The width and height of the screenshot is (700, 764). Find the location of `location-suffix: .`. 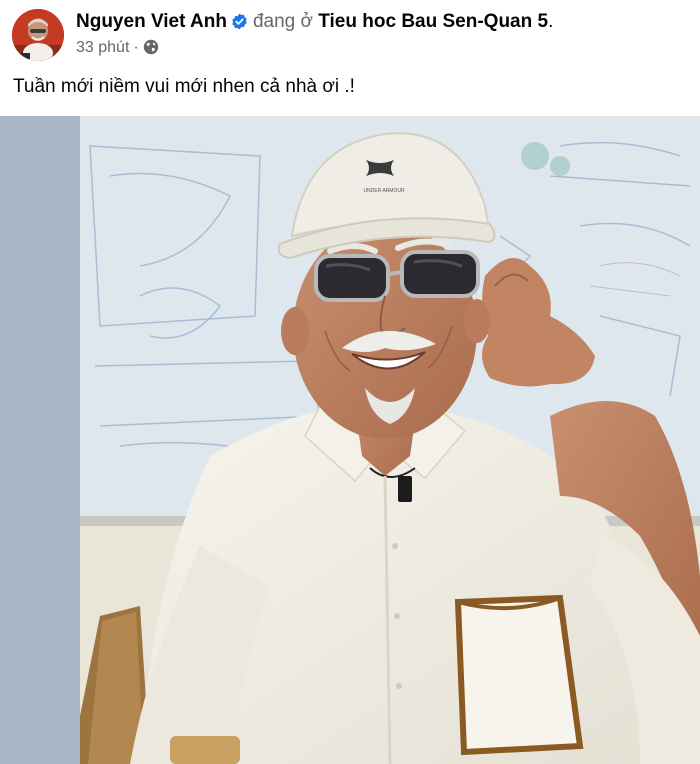

location-suffix: . is located at coordinates (551, 21).